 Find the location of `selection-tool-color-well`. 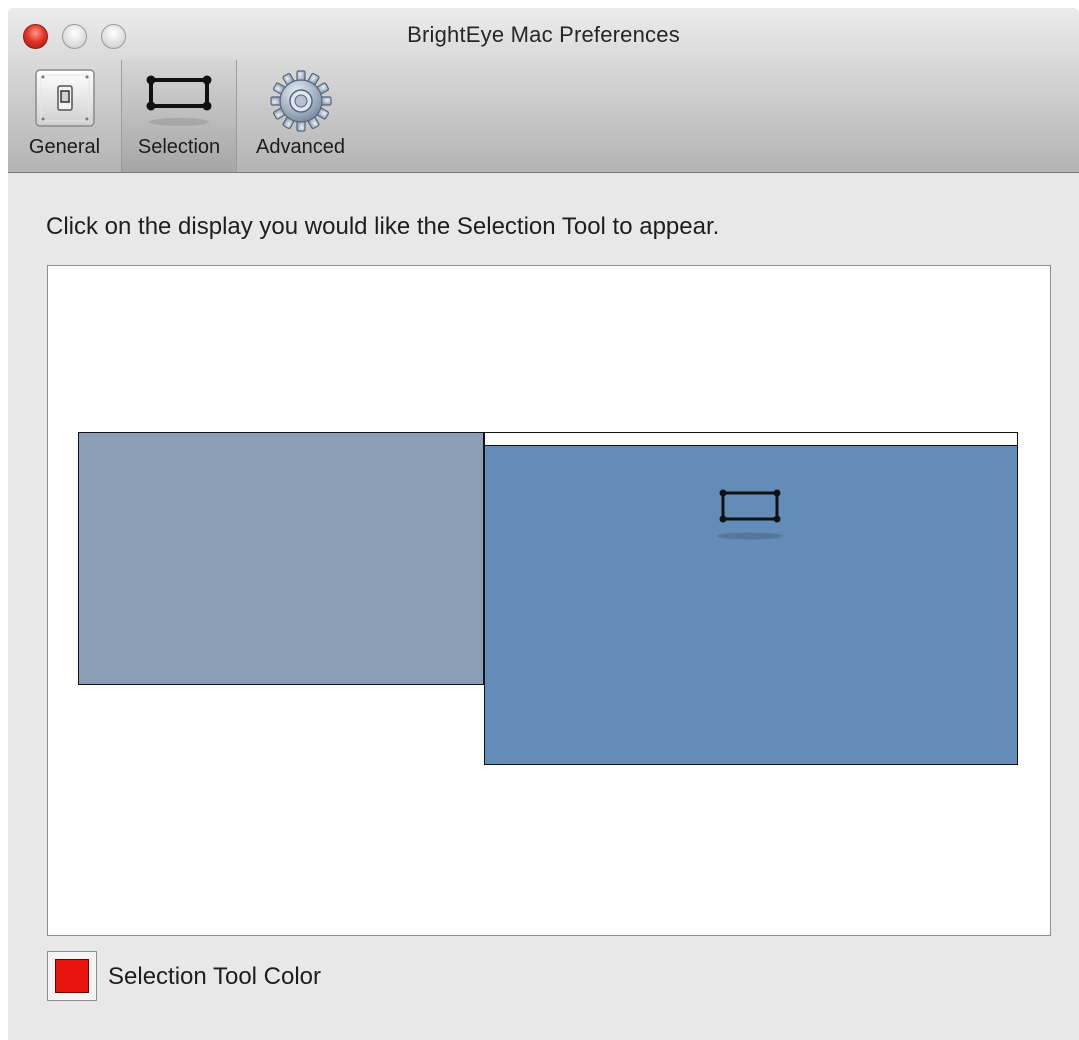

selection-tool-color-well is located at coordinates (72, 976).